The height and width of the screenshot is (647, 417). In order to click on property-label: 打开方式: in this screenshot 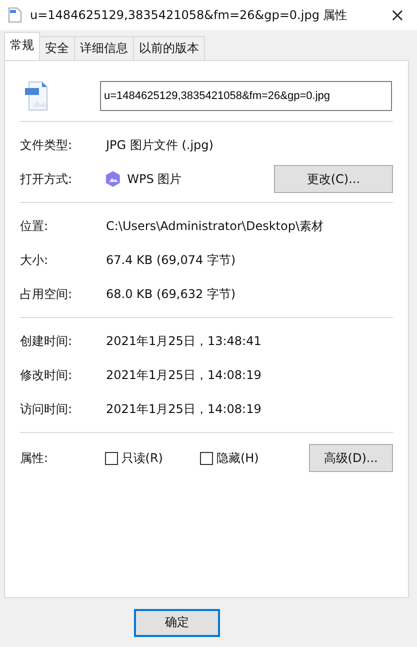, I will do `click(47, 179)`.